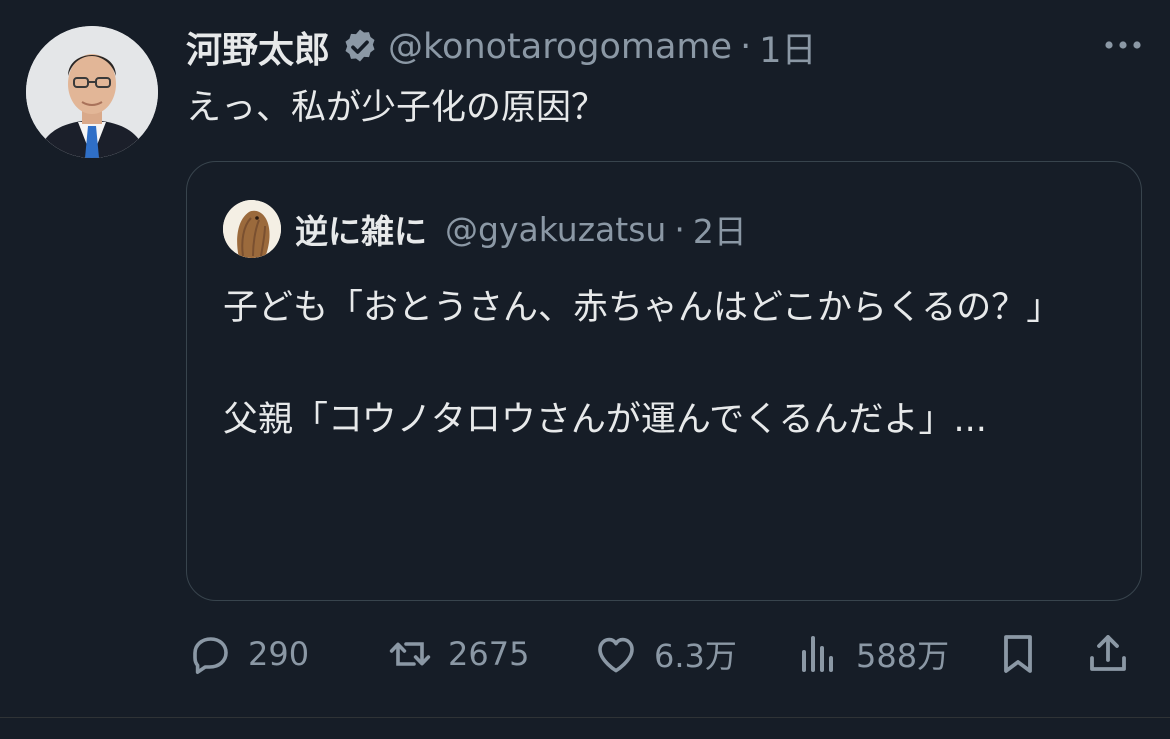 The width and height of the screenshot is (1170, 739). I want to click on quote-header: 逆に雑に @gyakuzatsu · 2日, so click(521, 229).